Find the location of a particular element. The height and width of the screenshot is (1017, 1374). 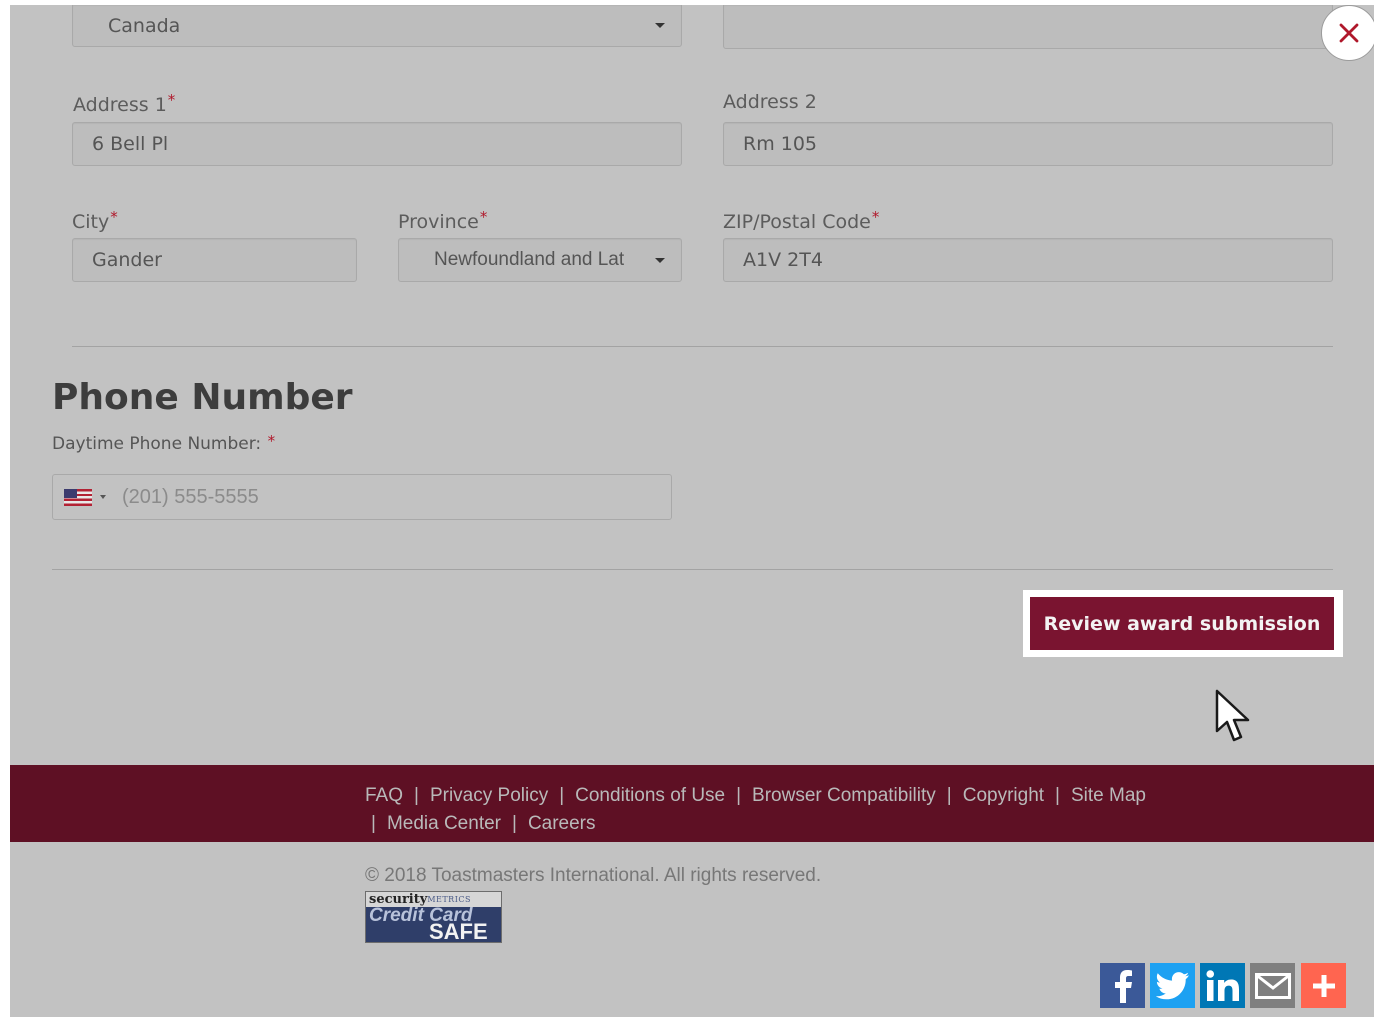

email-icon is located at coordinates (1272, 985).